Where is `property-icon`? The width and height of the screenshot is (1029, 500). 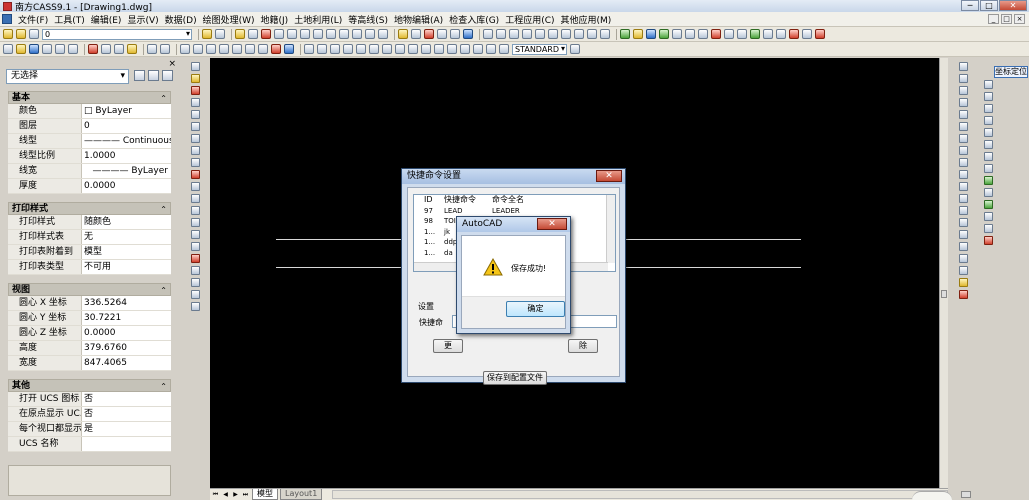 property-icon is located at coordinates (807, 34).